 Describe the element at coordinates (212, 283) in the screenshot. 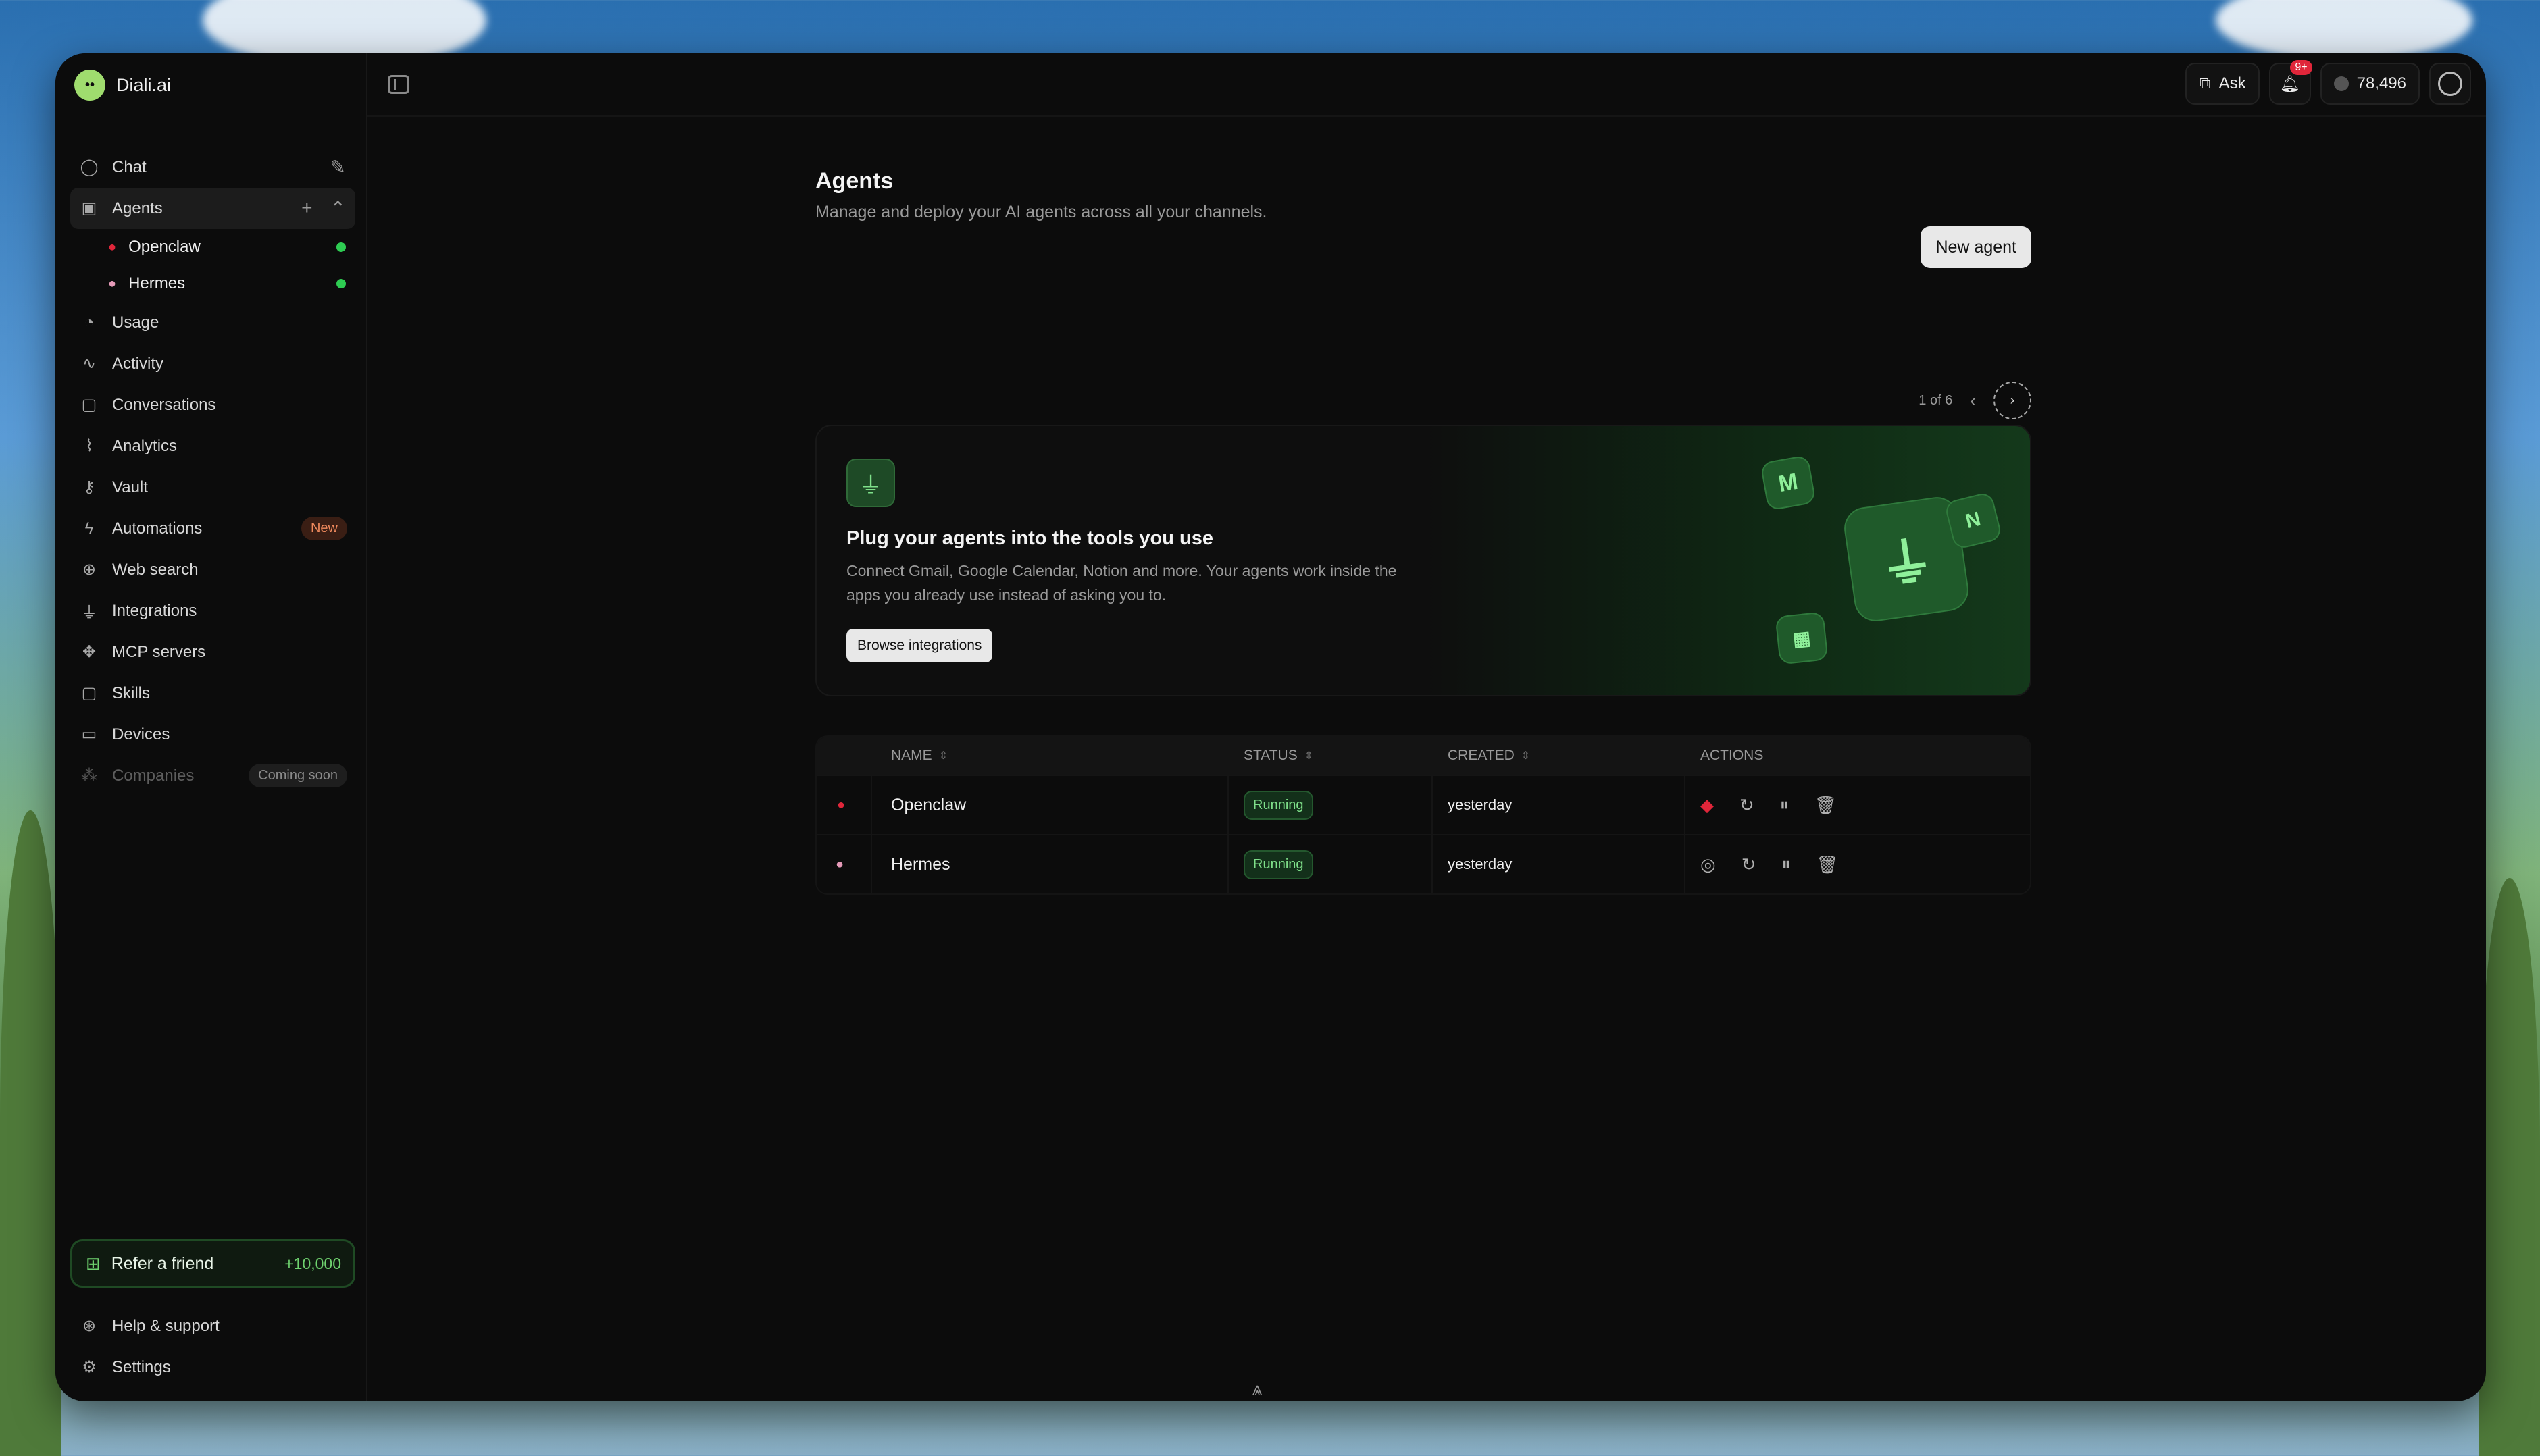

I see `sidebar-agent-hermes: ● Hermes` at that location.